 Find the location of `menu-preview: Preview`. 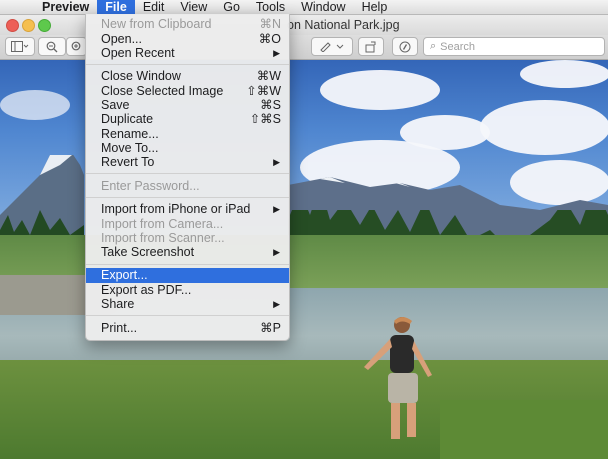

menu-preview: Preview is located at coordinates (65, 7).